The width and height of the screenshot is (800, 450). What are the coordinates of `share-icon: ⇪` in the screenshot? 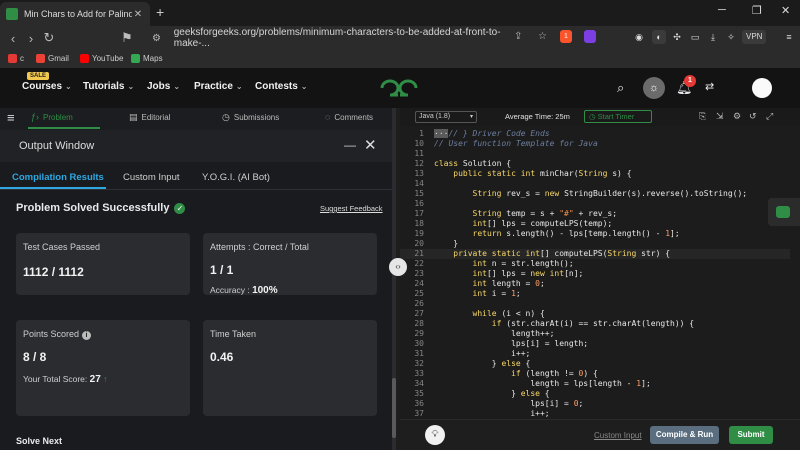 It's located at (518, 36).